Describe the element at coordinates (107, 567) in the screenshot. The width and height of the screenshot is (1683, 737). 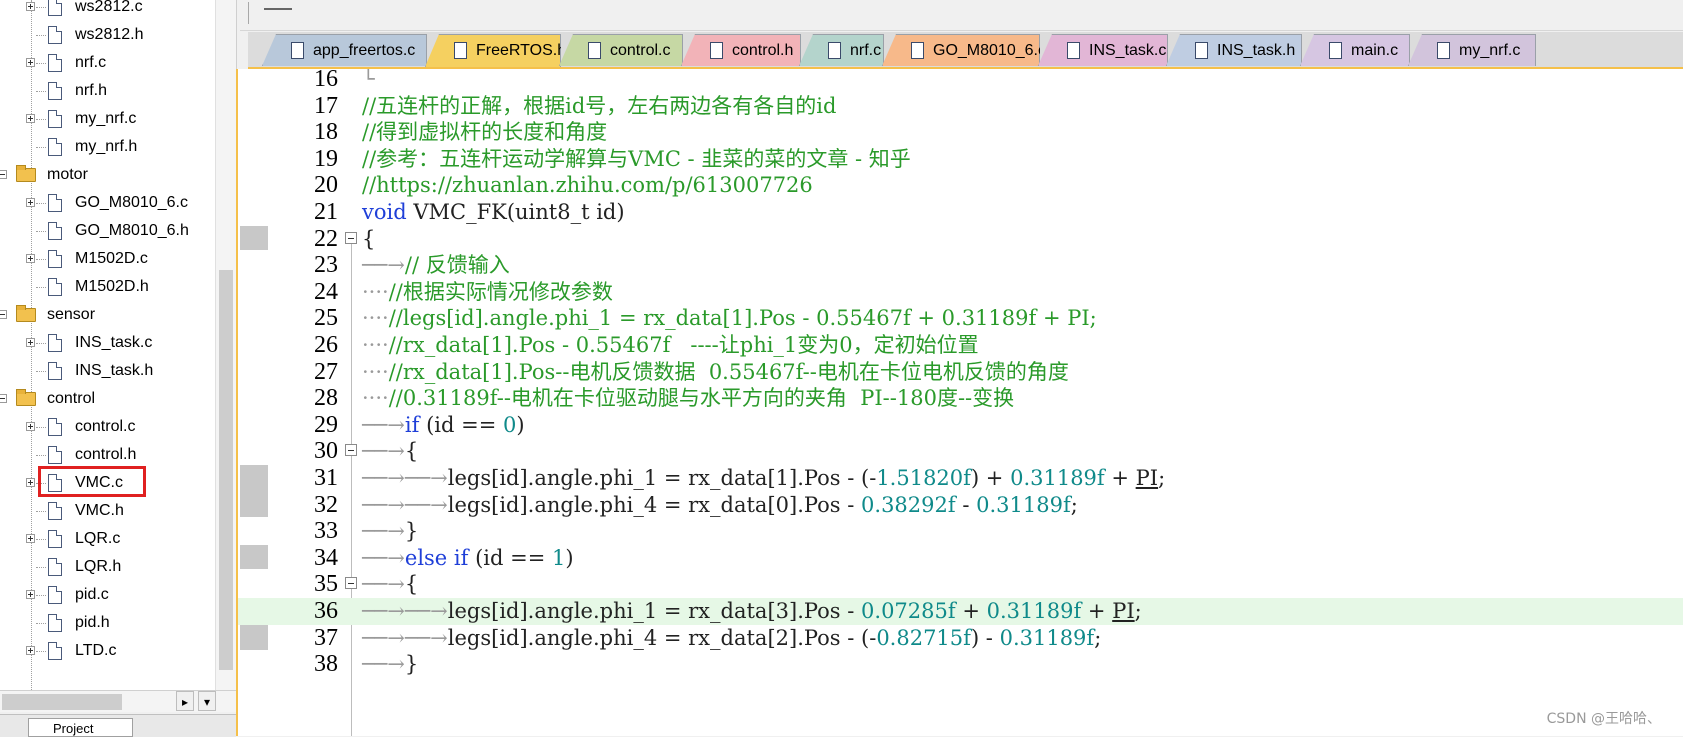
I see `tree-file: LQR.h` at that location.